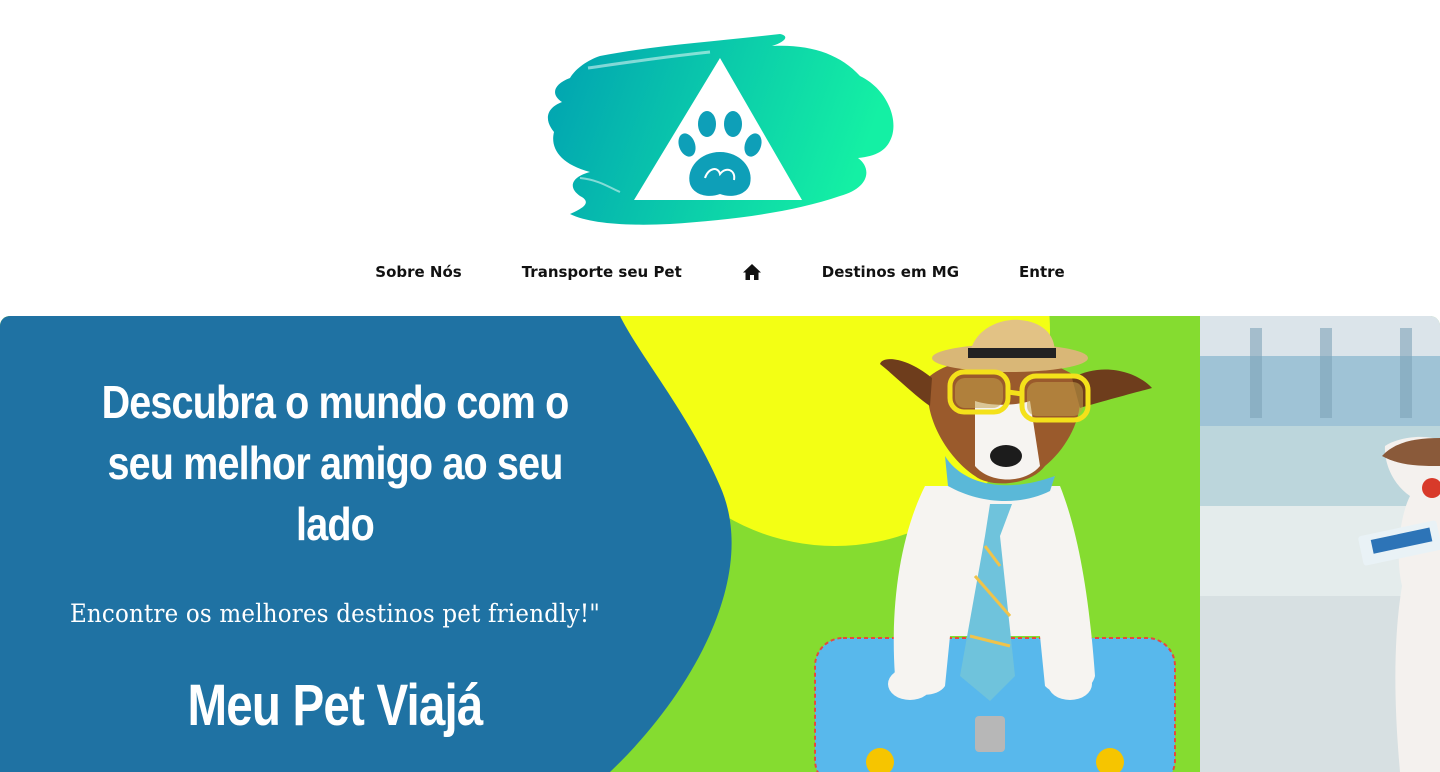 The height and width of the screenshot is (772, 1440). What do you see at coordinates (720, 130) in the screenshot?
I see `paw-triangle-logo` at bounding box center [720, 130].